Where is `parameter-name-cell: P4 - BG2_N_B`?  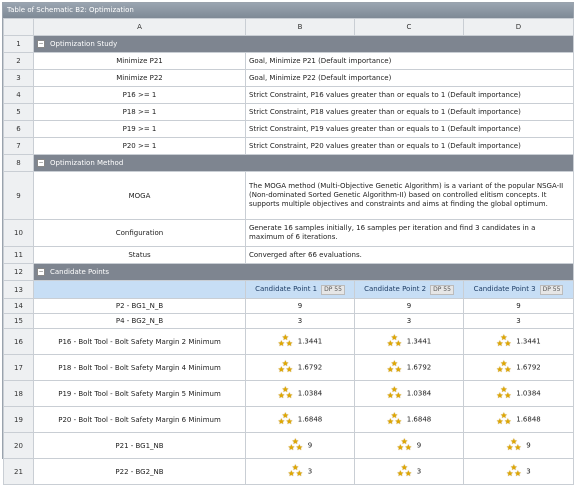
parameter-name-cell: P4 - BG2_N_B is located at coordinates (139, 321).